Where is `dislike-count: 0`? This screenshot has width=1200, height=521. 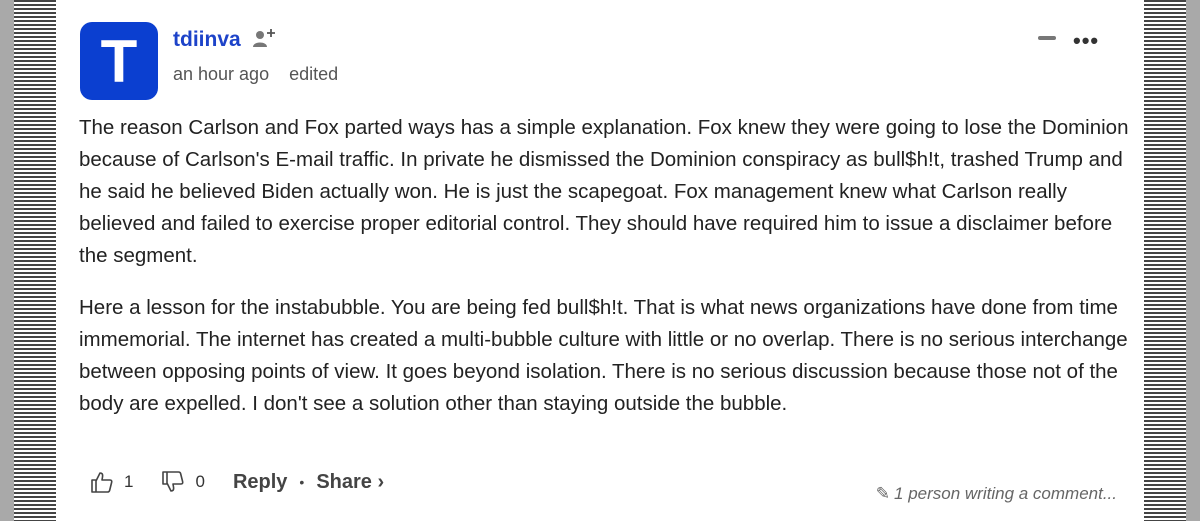 dislike-count: 0 is located at coordinates (200, 481).